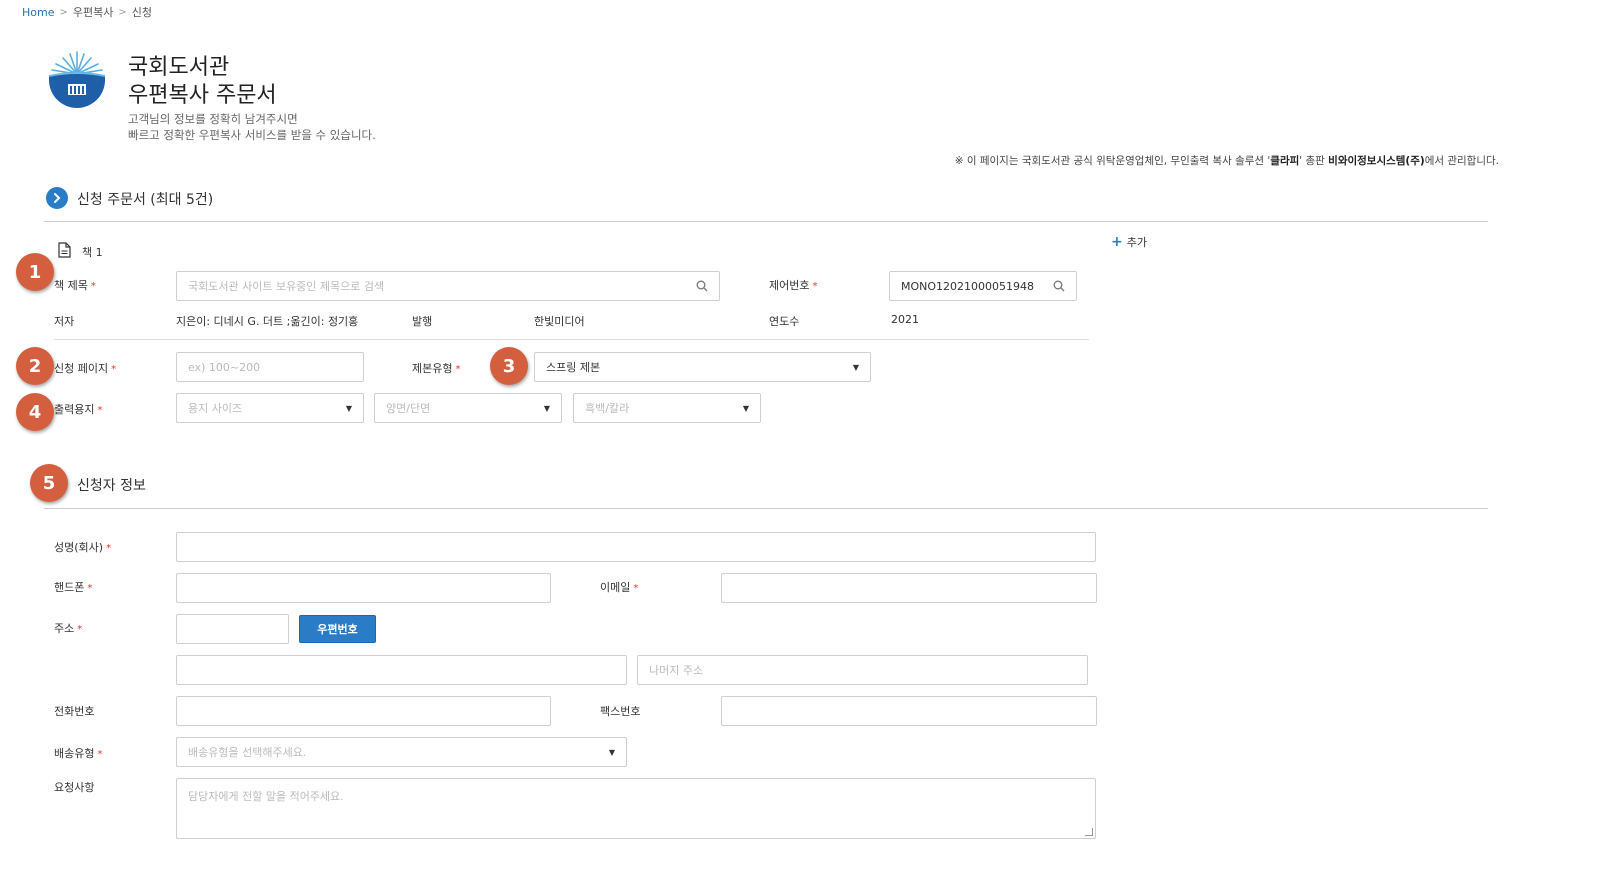 The width and height of the screenshot is (1604, 876). What do you see at coordinates (85, 368) in the screenshot?
I see `pages-label: 신청 페이지 *` at bounding box center [85, 368].